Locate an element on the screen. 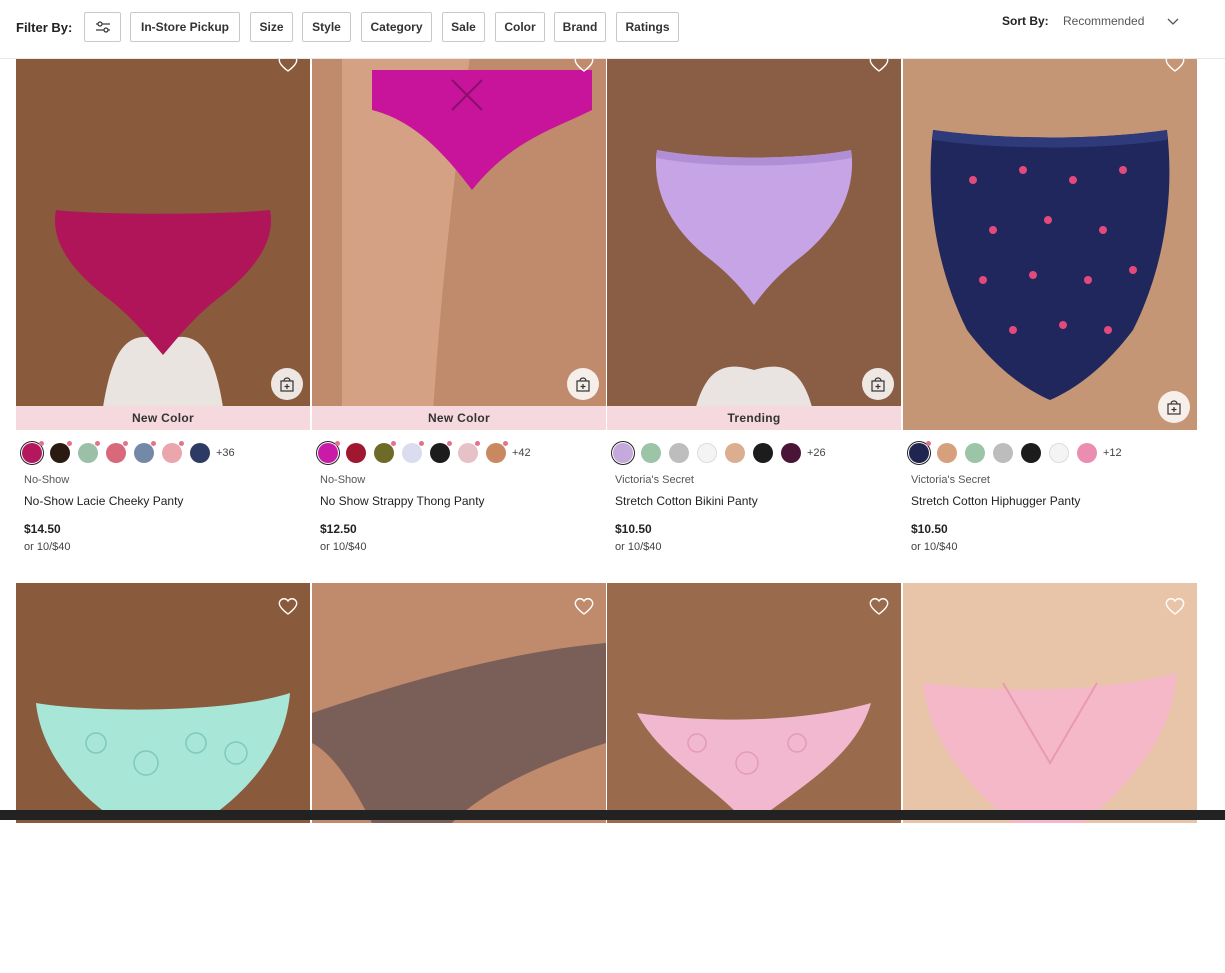 The height and width of the screenshot is (973, 1225). more-colors-link: +42 is located at coordinates (521, 453).